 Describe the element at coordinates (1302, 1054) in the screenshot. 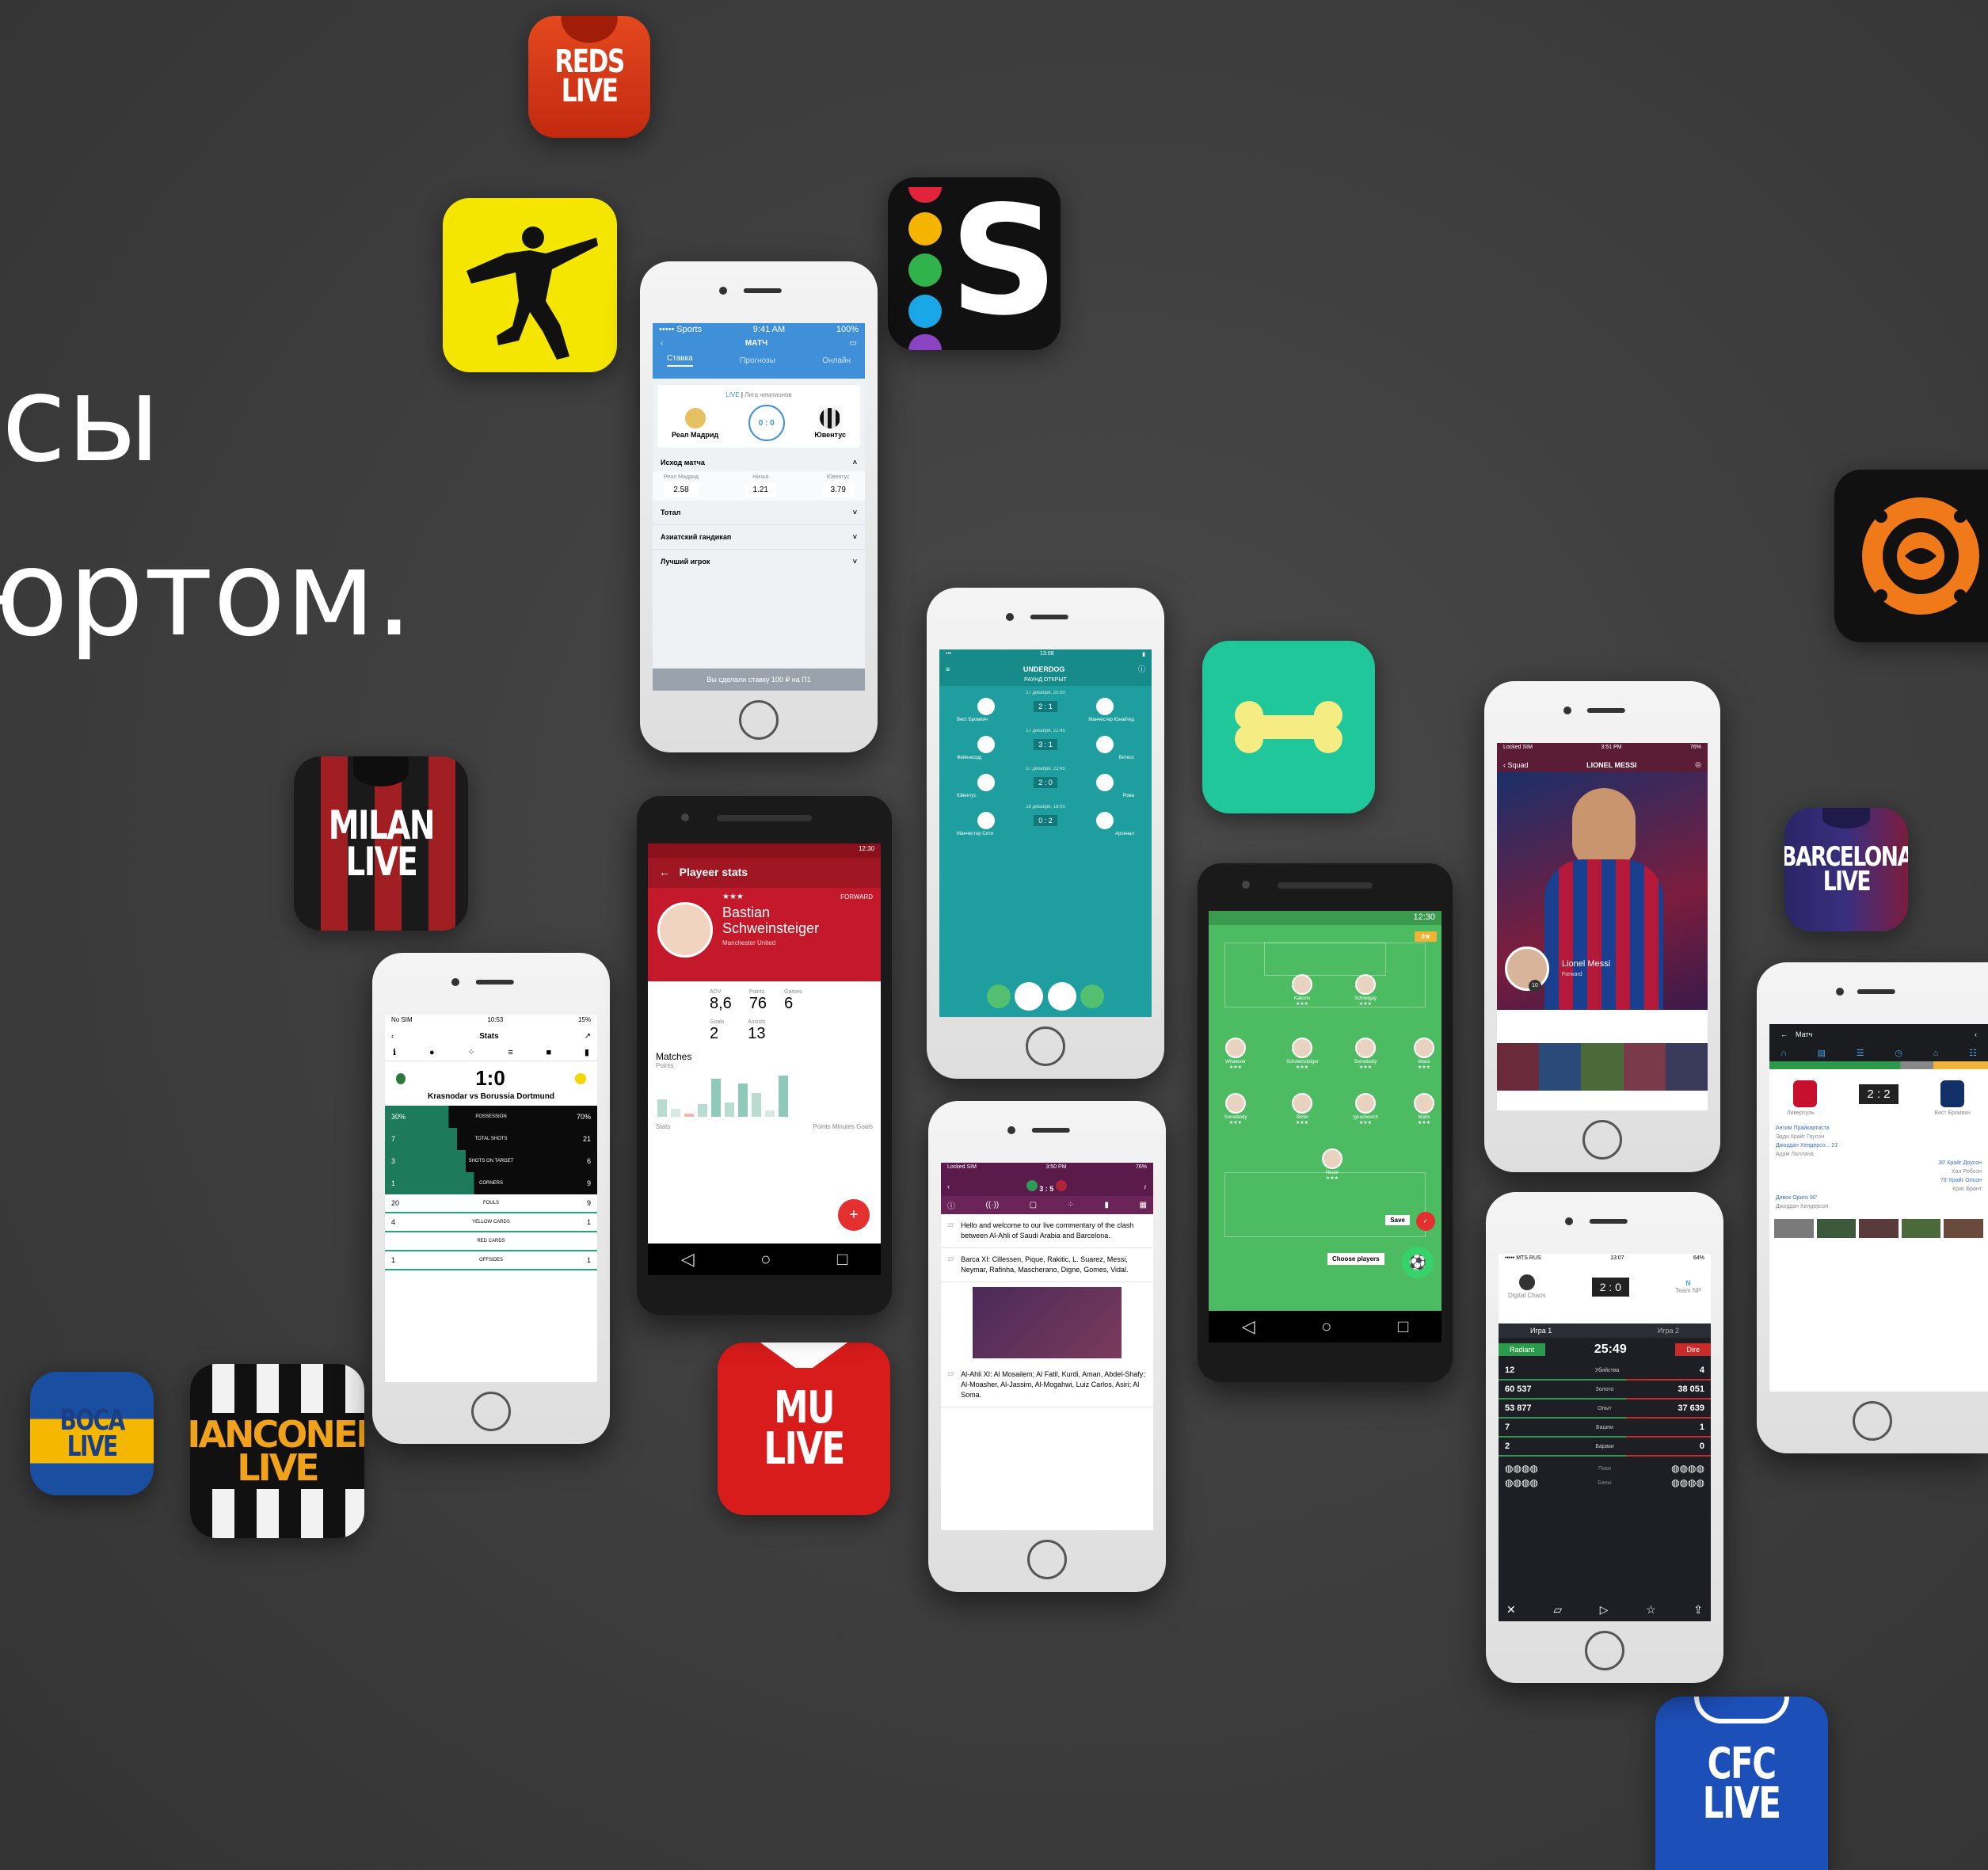

I see `pitch-player: Schweinsteiger ★★★` at that location.